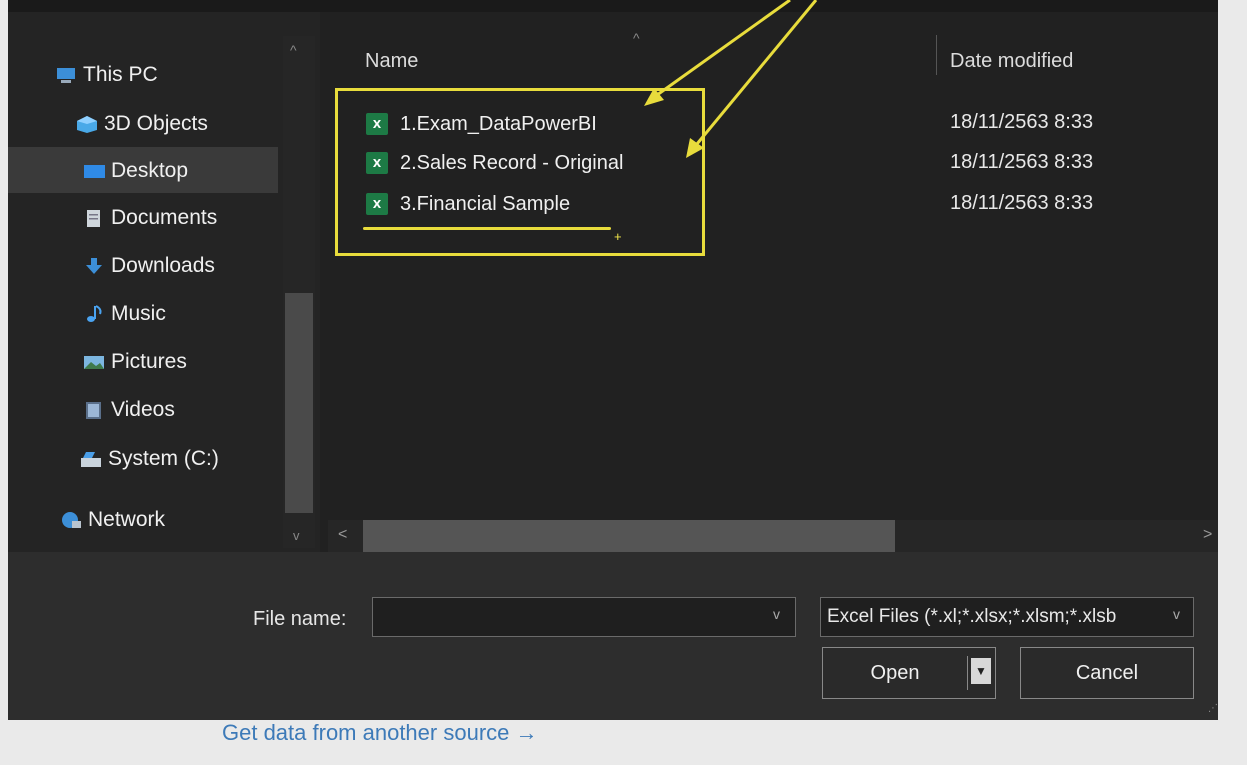 The image size is (1247, 765). I want to click on nav-item-network: Network, so click(112, 520).